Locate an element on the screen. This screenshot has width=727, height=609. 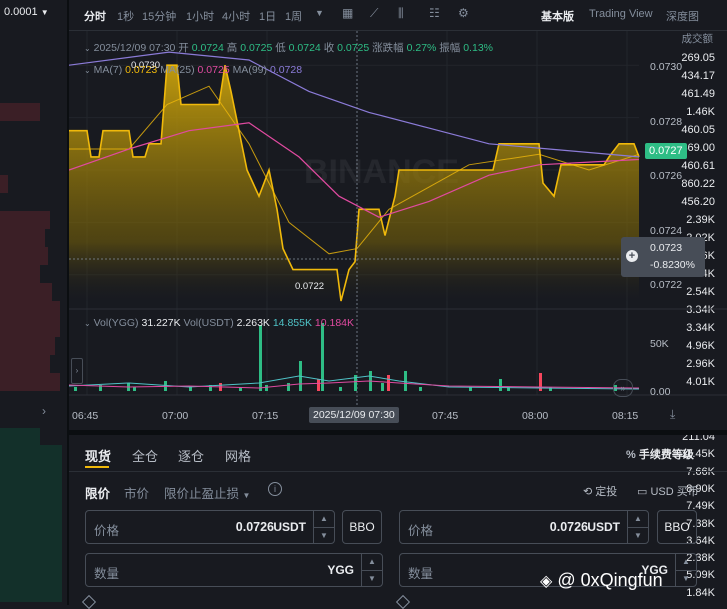
user-handle: @ 0xQingfun is located at coordinates (610, 580).